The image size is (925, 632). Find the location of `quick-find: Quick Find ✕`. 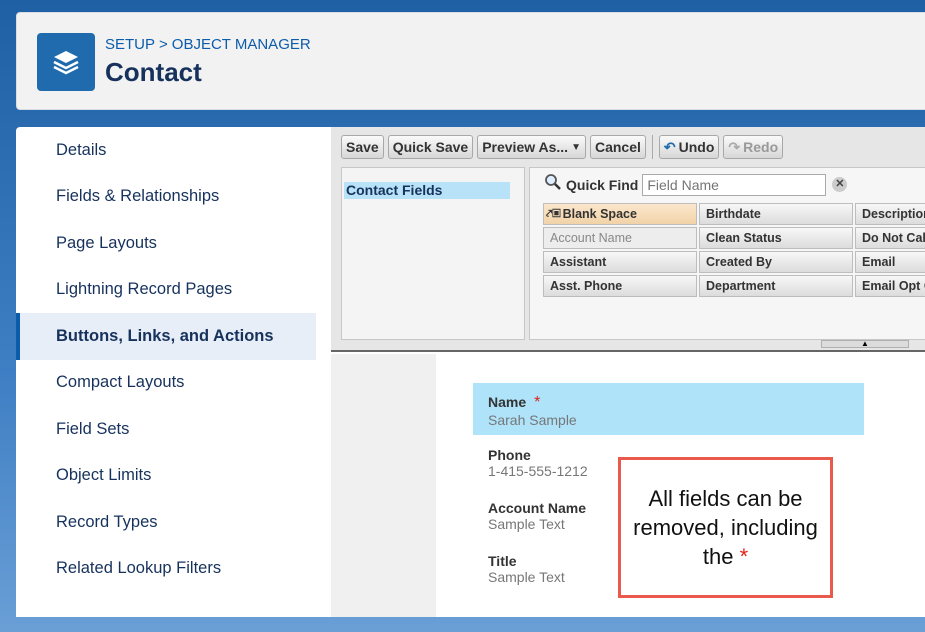

quick-find: Quick Find ✕ is located at coordinates (696, 184).